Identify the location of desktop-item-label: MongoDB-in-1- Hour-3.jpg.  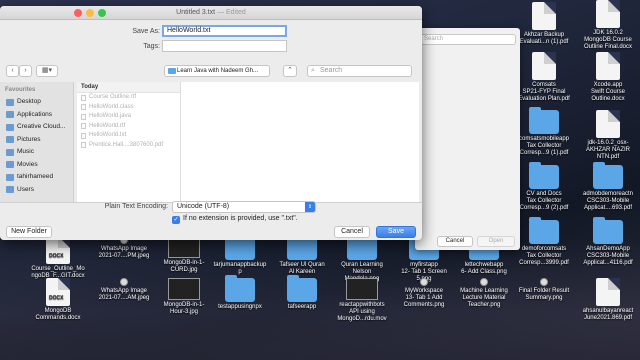
(184, 308).